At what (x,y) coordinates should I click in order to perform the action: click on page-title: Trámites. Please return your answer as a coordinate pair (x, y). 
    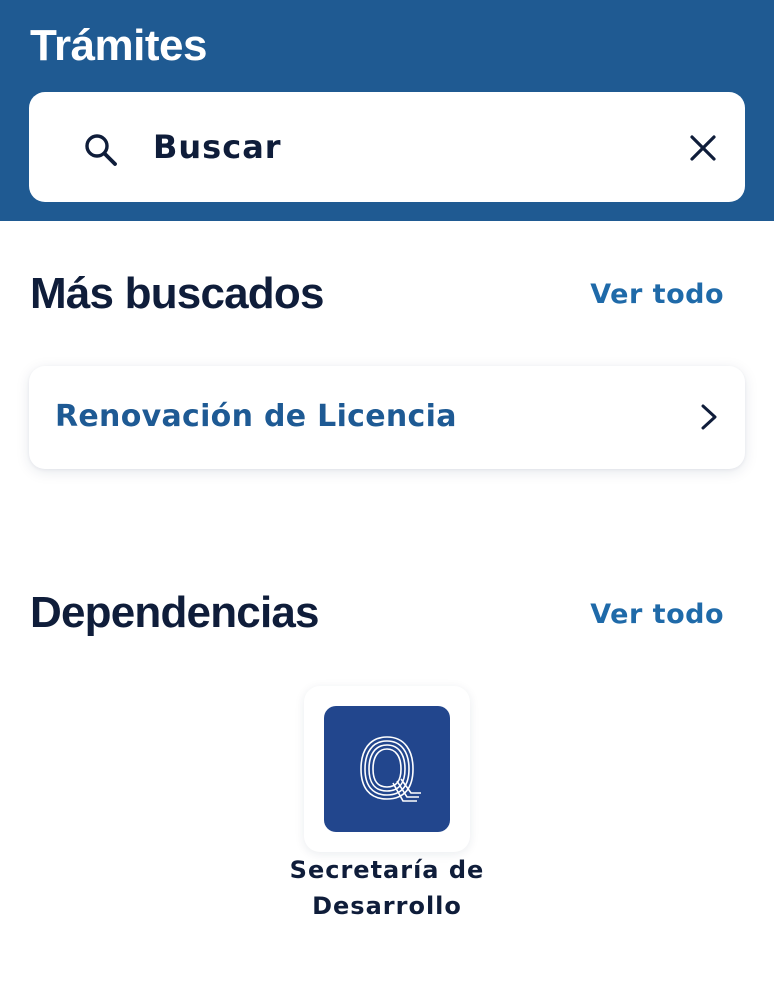
    Looking at the image, I should click on (118, 45).